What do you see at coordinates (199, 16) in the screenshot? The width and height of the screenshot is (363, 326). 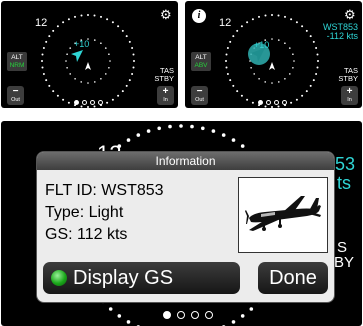 I see `info-icon: i` at bounding box center [199, 16].